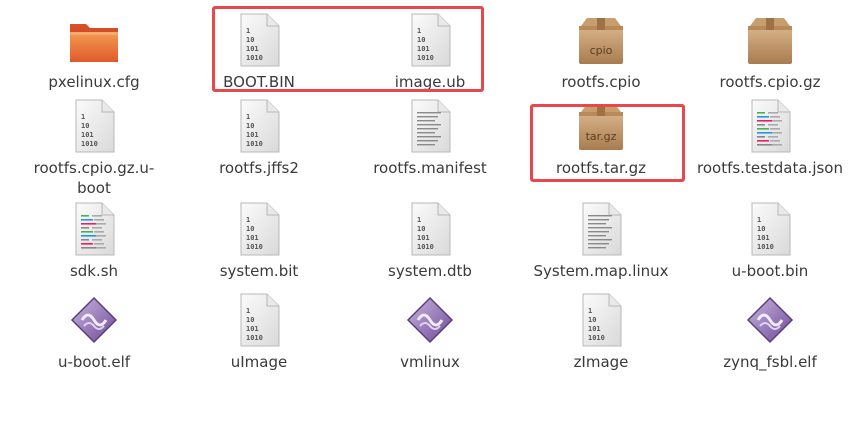  I want to click on file-item-zimage: 1 10 101 1010 zImage, so click(601, 331).